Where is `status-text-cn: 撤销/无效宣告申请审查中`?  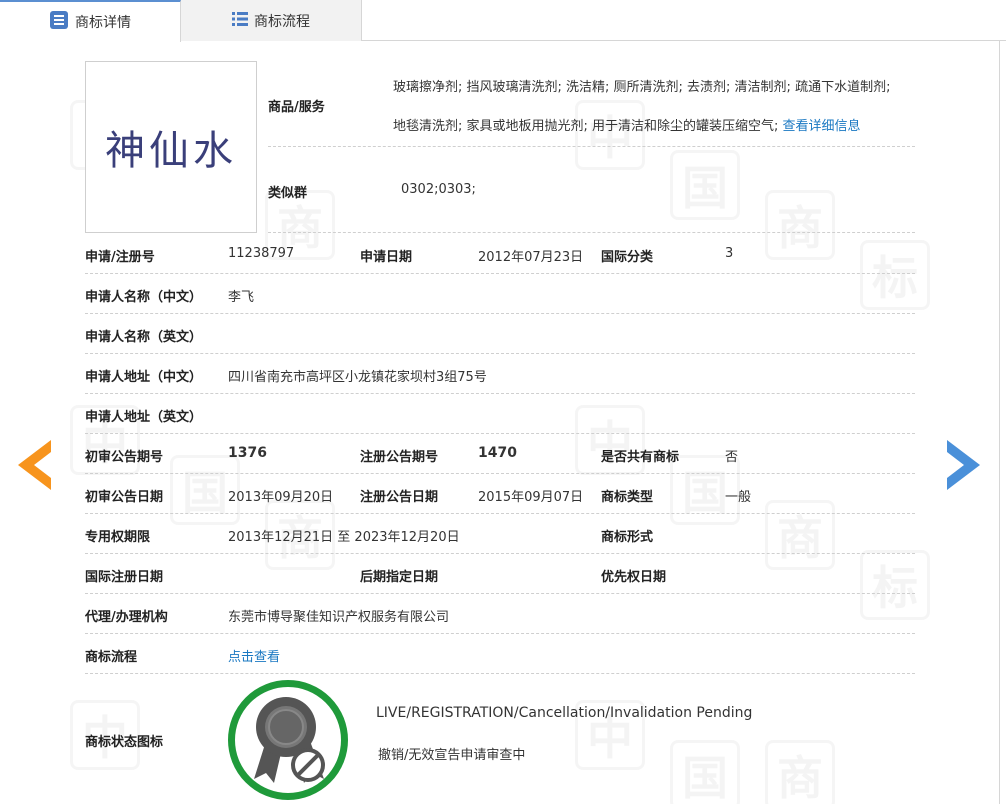
status-text-cn: 撤销/无效宣告申请审查中 is located at coordinates (452, 755).